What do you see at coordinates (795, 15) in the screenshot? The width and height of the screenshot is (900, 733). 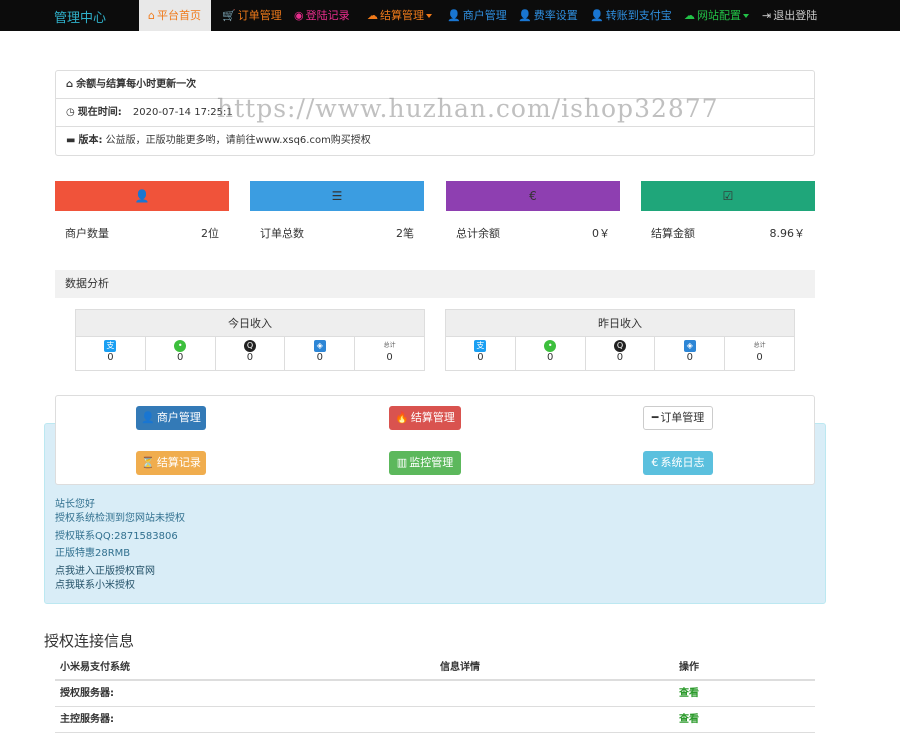 I see `nav-item-label: 退出登陆` at bounding box center [795, 15].